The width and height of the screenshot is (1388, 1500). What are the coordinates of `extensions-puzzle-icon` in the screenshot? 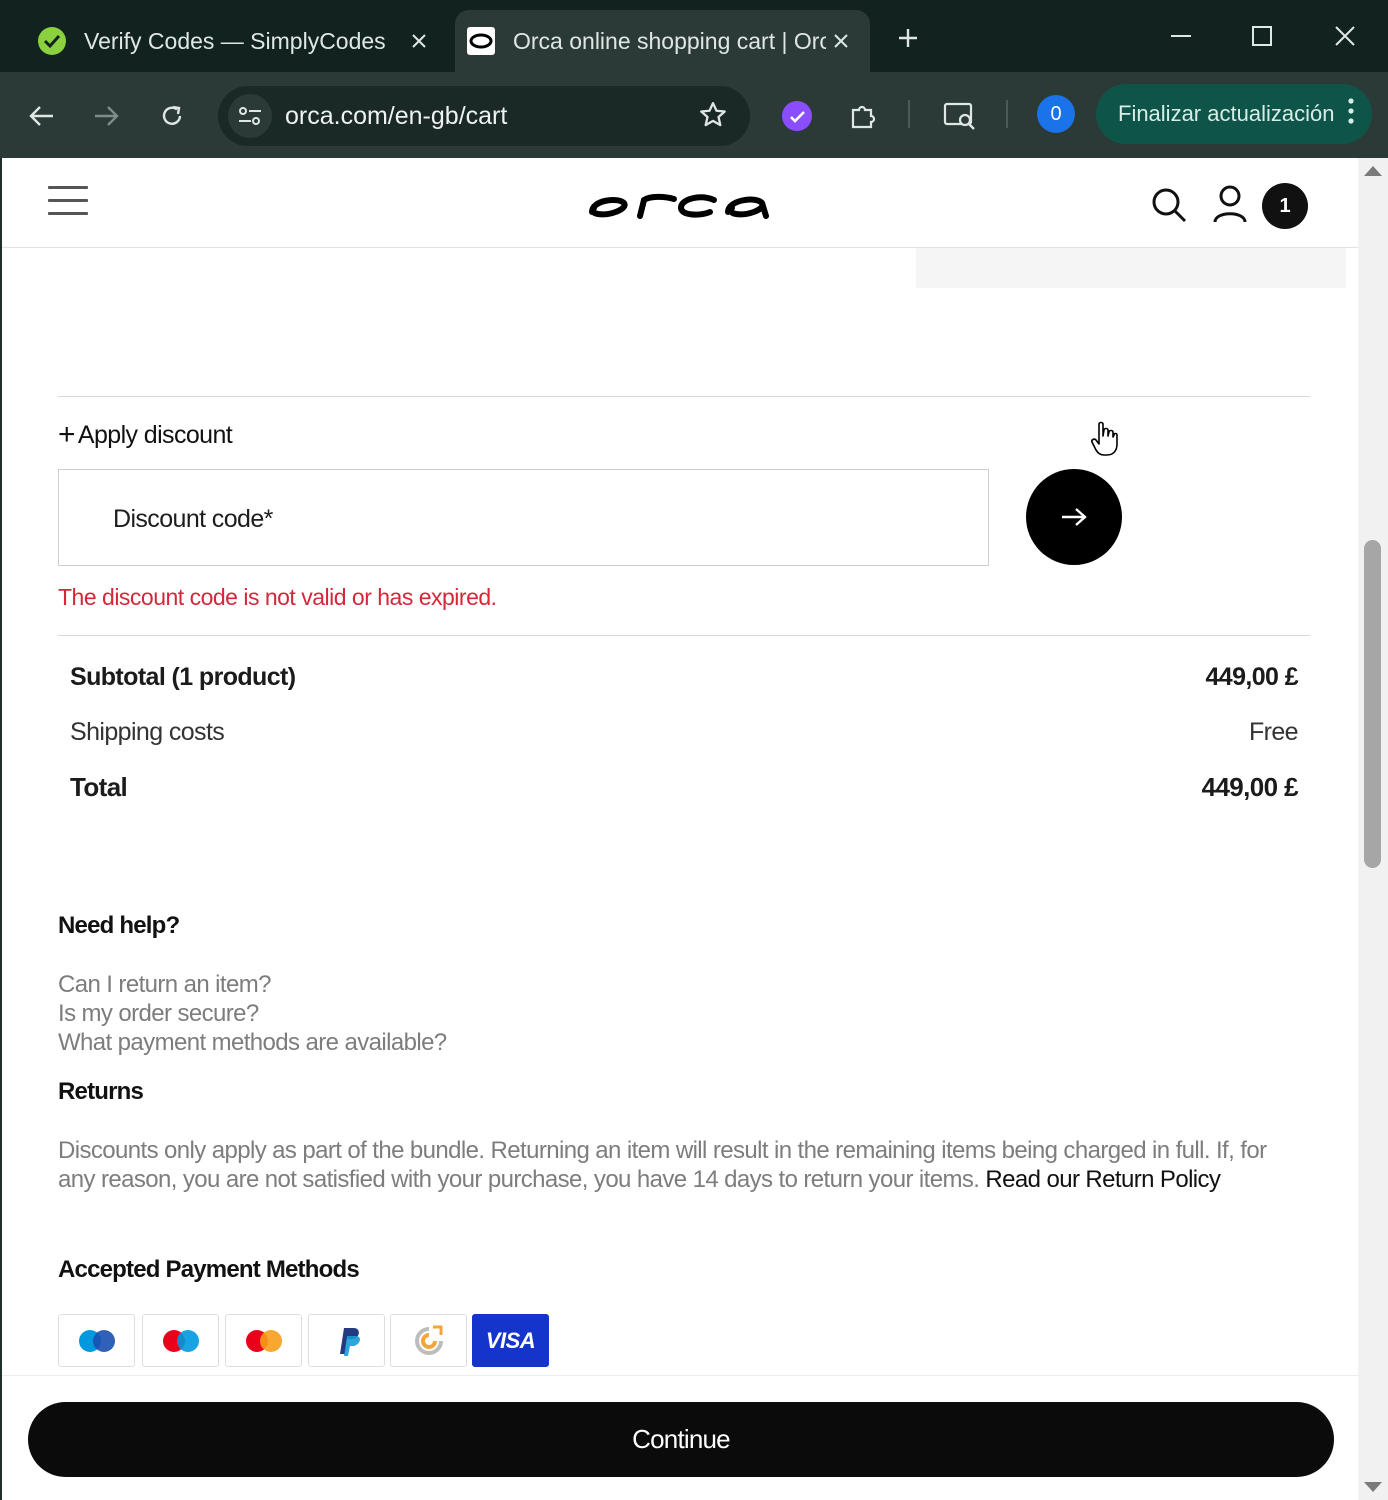 It's located at (863, 116).